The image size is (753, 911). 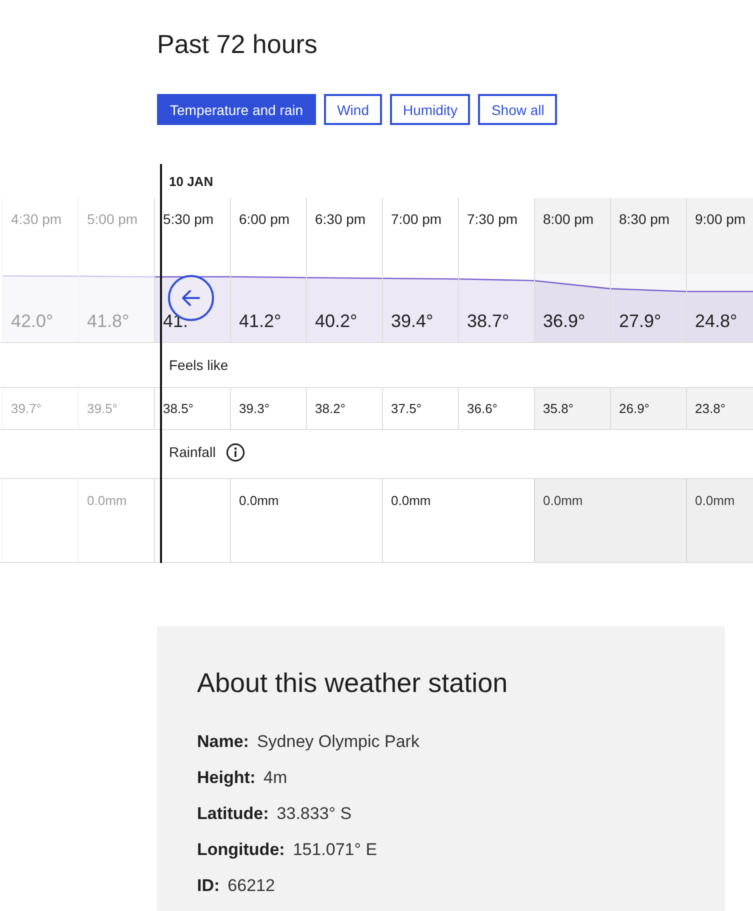 I want to click on detail-value: 151.071° E, so click(x=335, y=850).